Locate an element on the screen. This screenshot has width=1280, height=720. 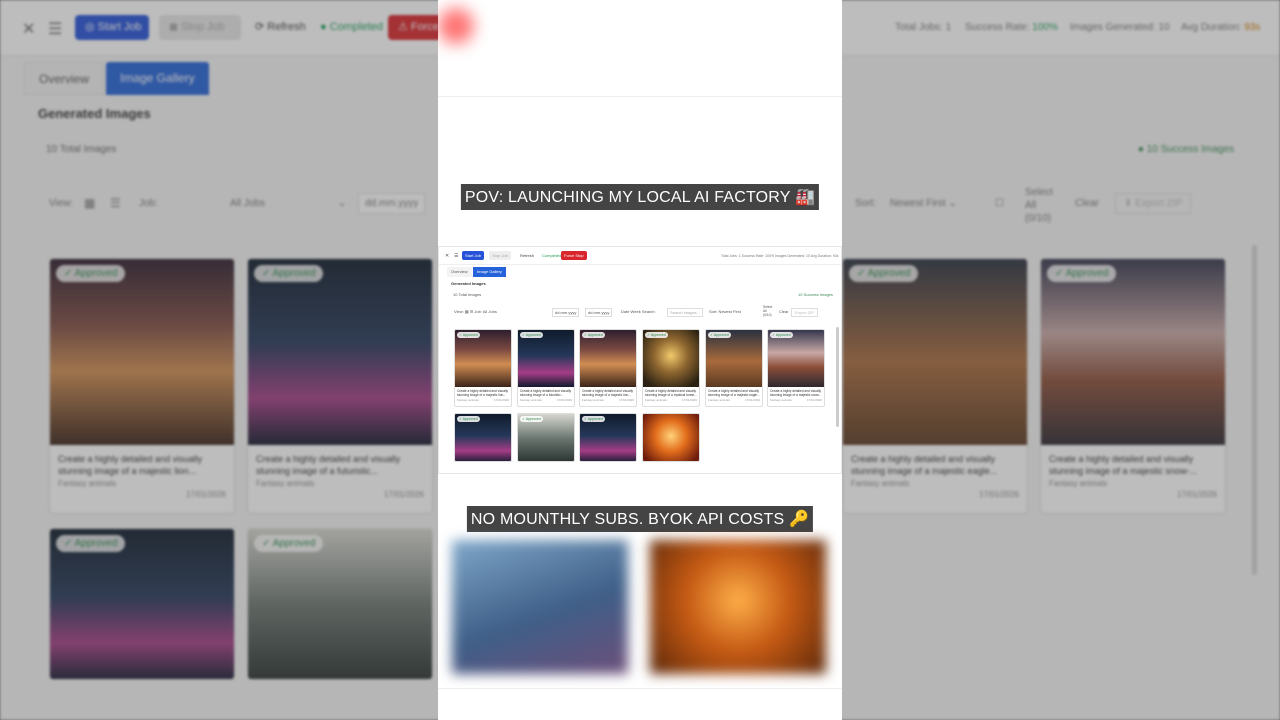
mini-export: Export ZIP is located at coordinates (804, 312).